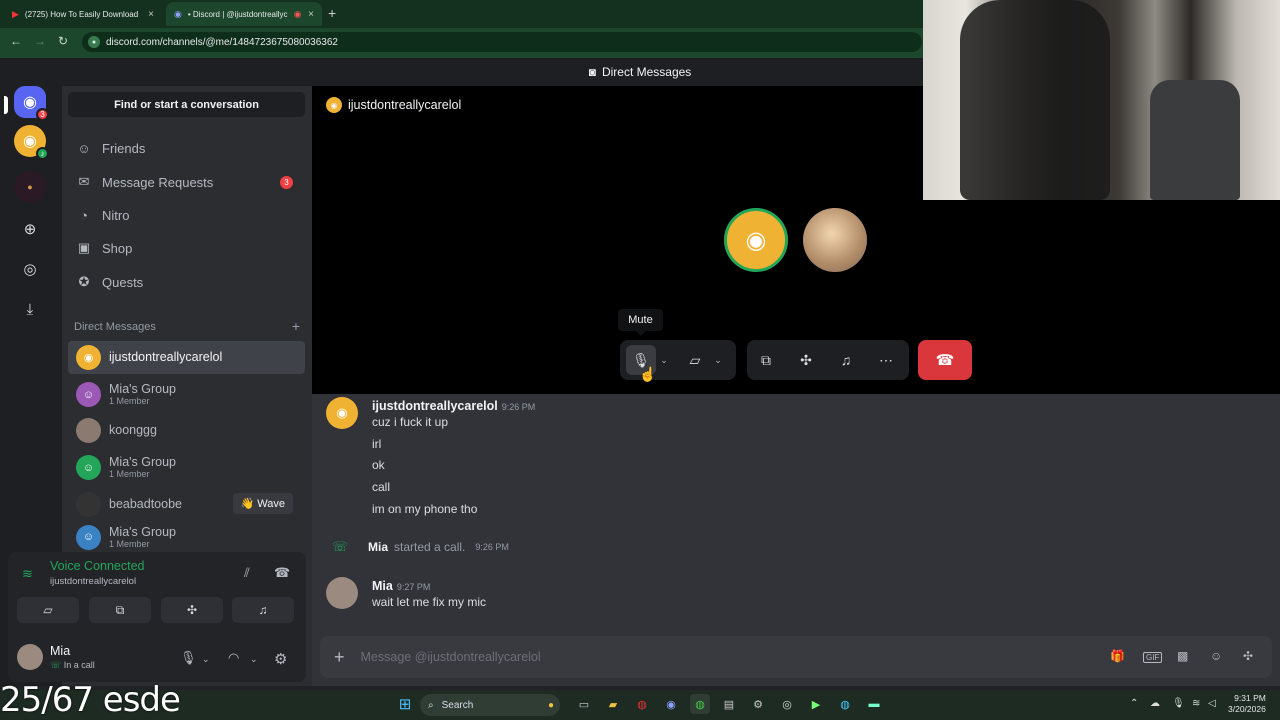 The image size is (1280, 720). What do you see at coordinates (1117, 656) in the screenshot?
I see `gift-icon: 🎁` at bounding box center [1117, 656].